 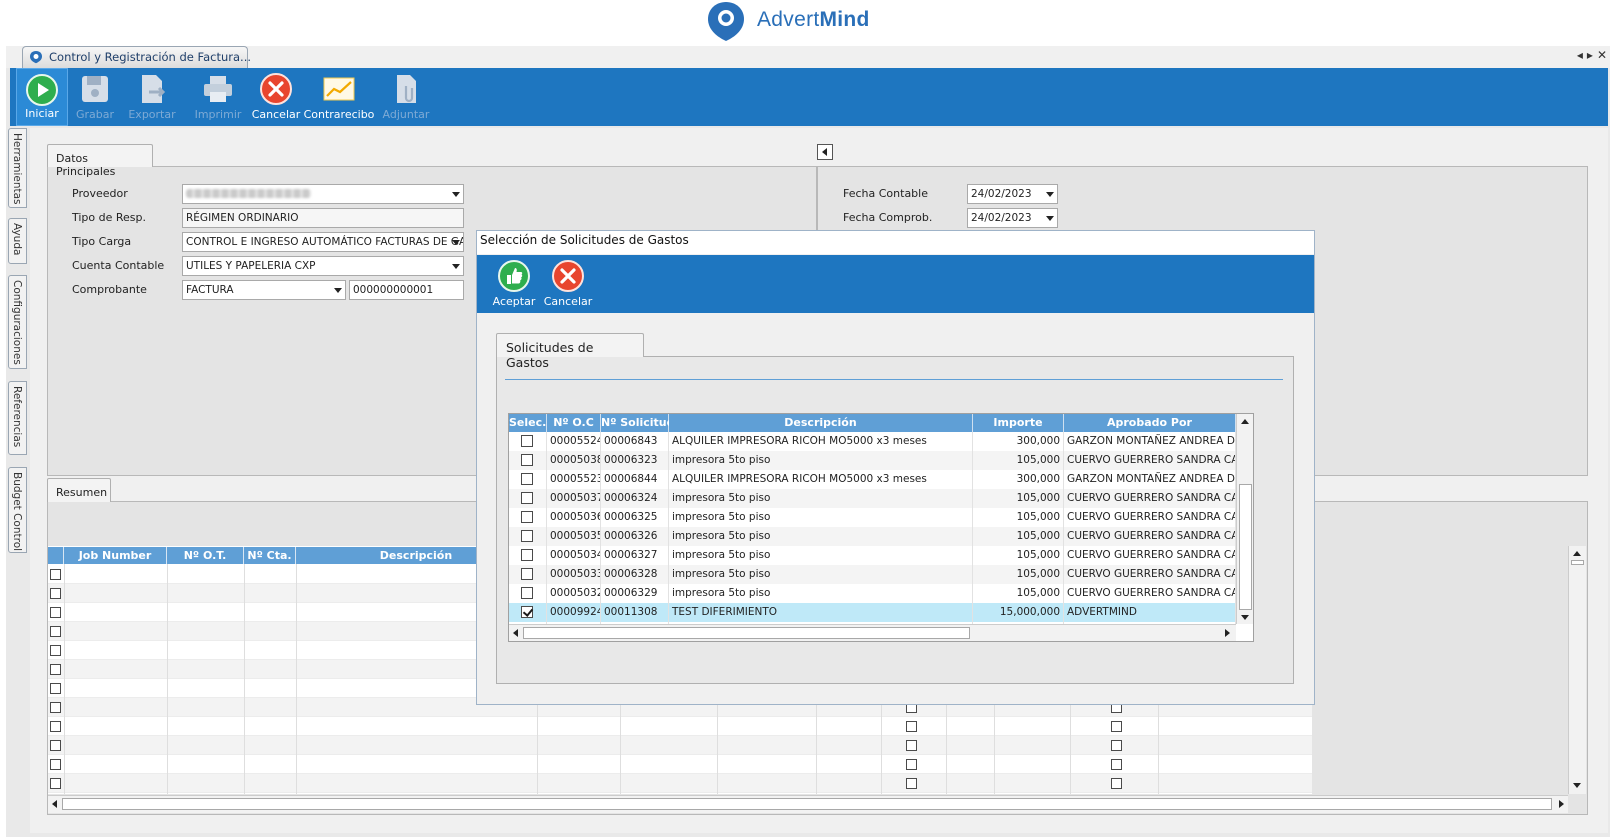 I want to click on resumen-horizontal-scrollbar, so click(x=808, y=804).